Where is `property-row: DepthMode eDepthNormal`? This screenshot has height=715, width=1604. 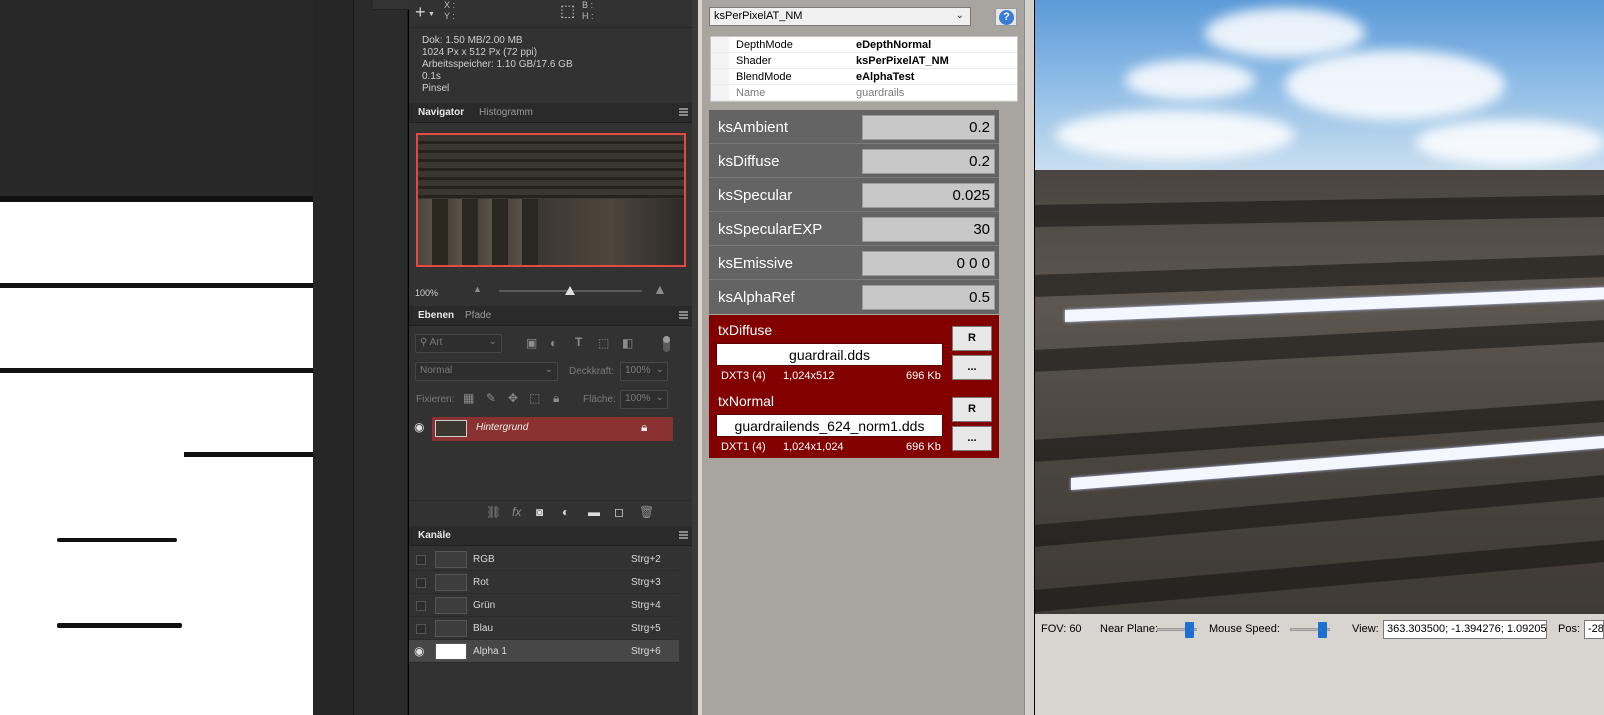 property-row: DepthMode eDepthNormal is located at coordinates (864, 45).